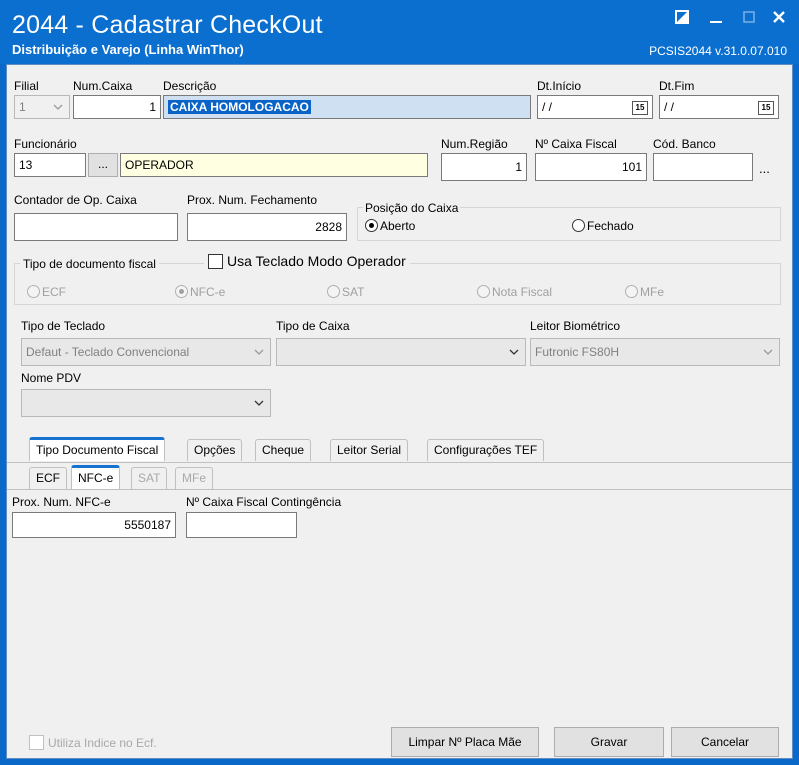  What do you see at coordinates (264, 502) in the screenshot?
I see `contingencia-label: Nº Caixa Fiscal Contingência` at bounding box center [264, 502].